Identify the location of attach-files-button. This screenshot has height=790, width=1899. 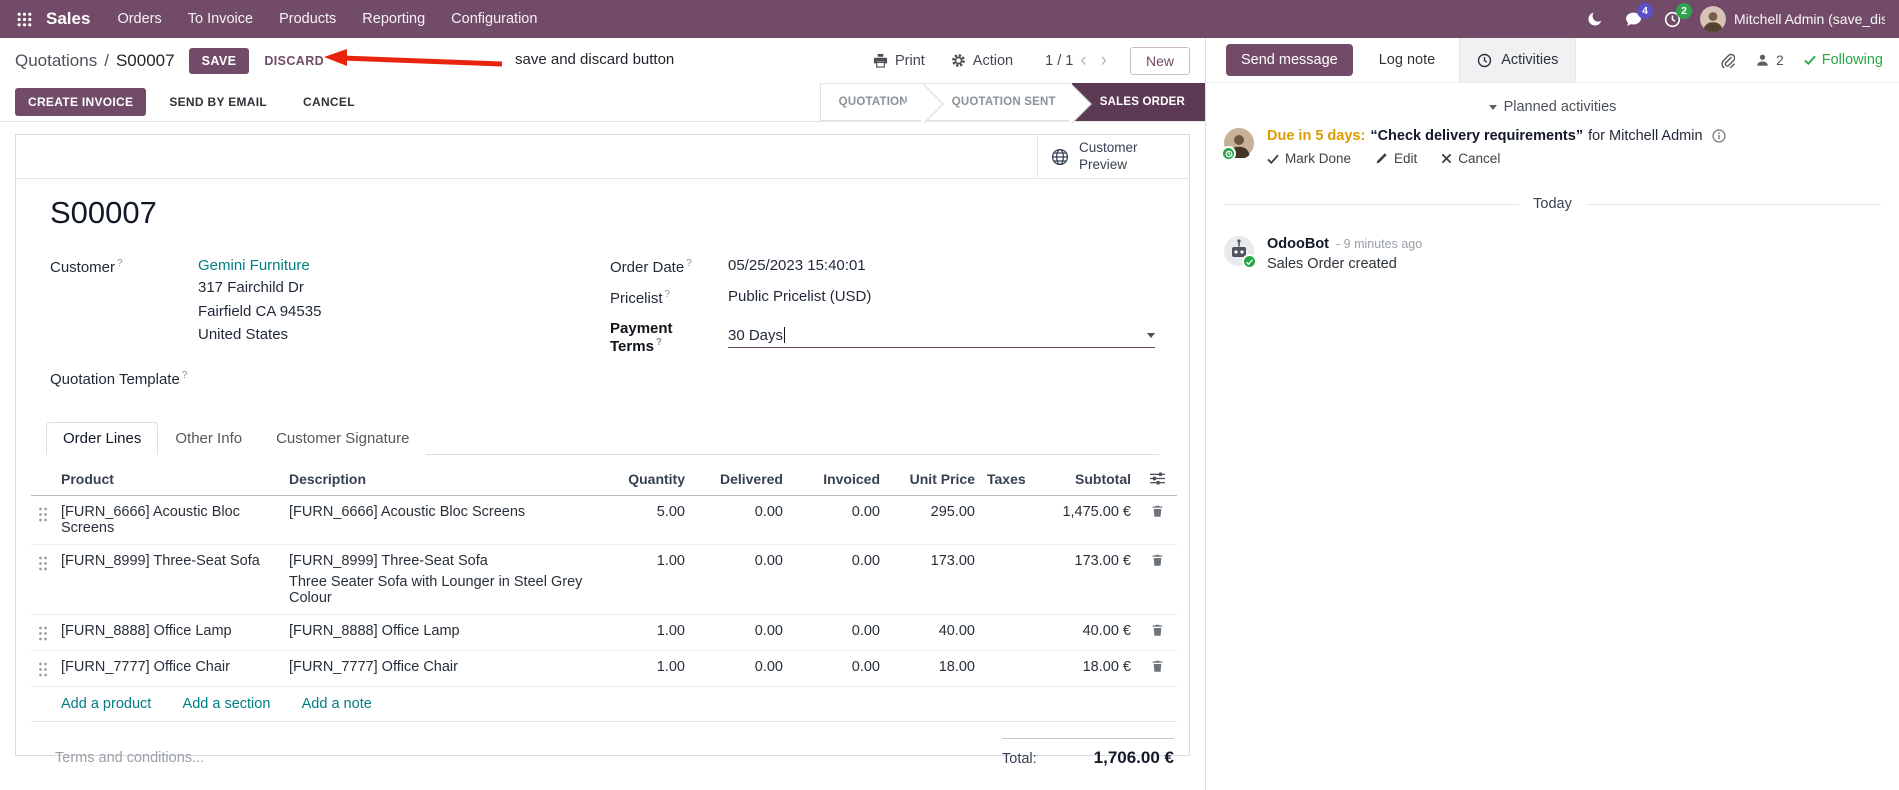
(1727, 60).